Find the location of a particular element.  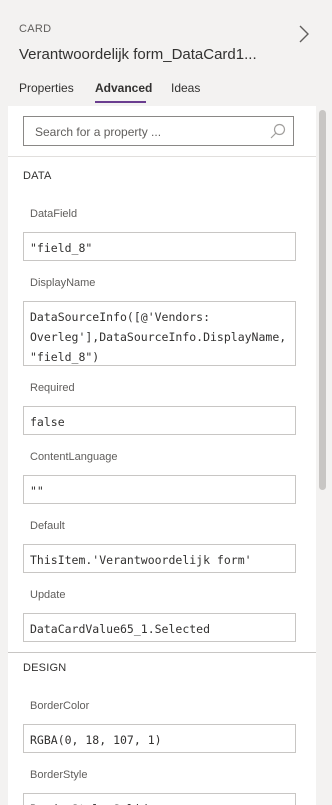

update-input: DataCardValue65_1.Selected is located at coordinates (159, 627).